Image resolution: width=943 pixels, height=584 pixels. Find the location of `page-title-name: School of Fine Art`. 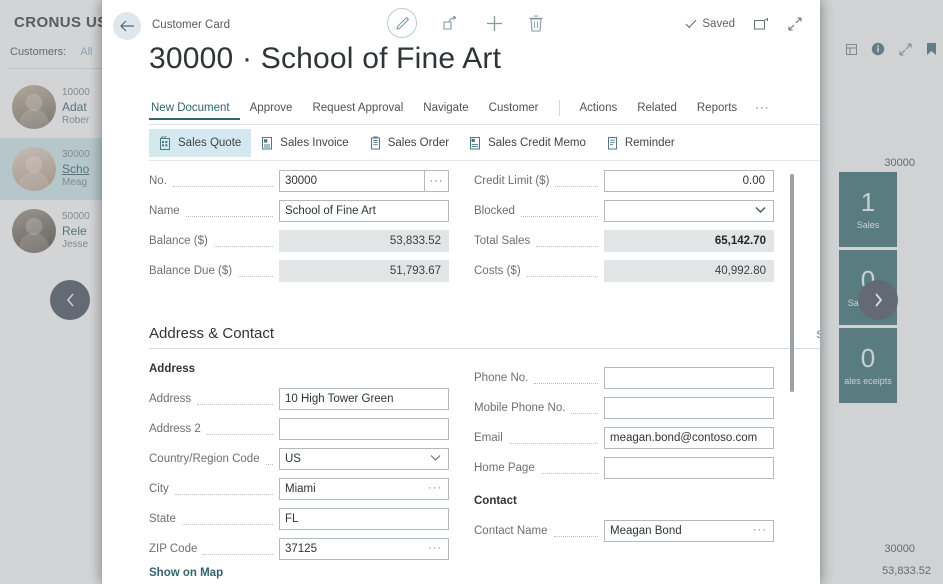

page-title-name: School of Fine Art is located at coordinates (381, 58).